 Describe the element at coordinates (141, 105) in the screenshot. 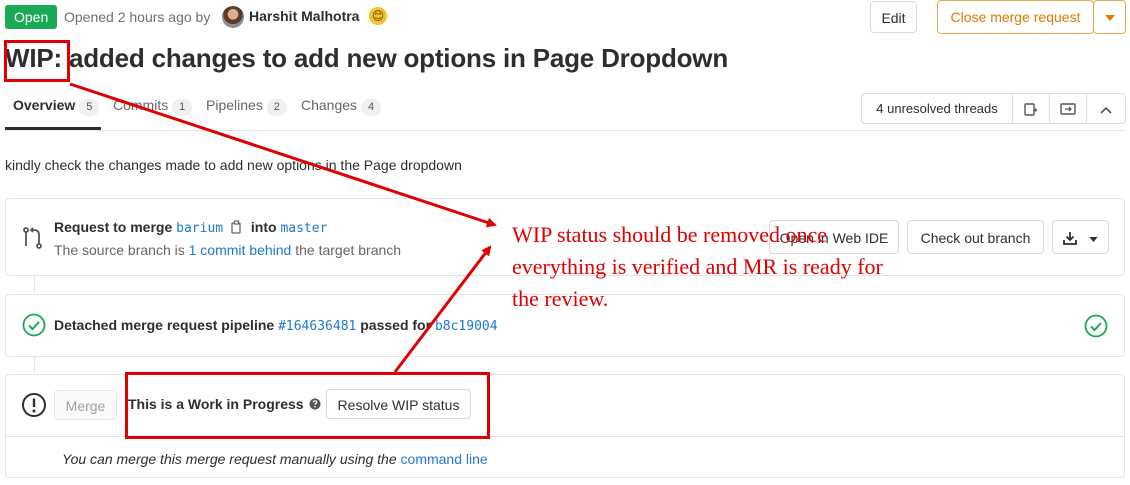

I see `tab-label: Commits` at that location.